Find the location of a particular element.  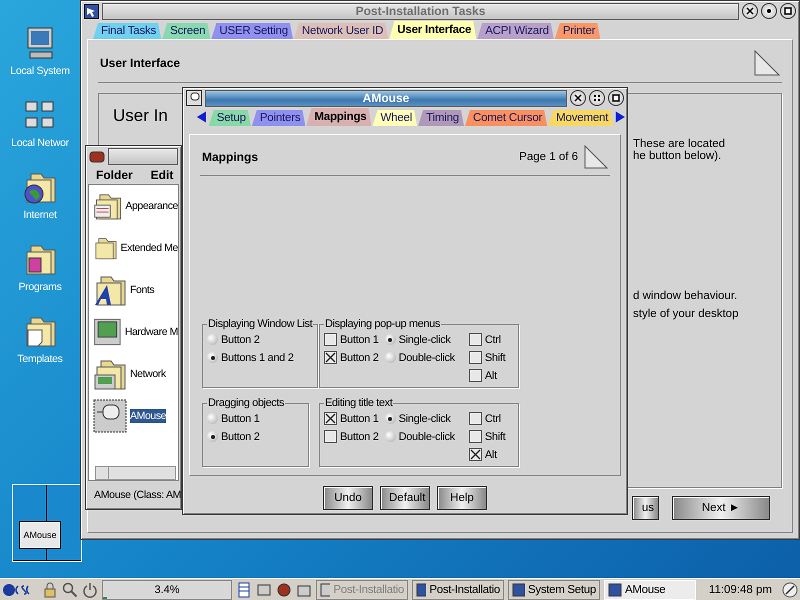

description-text: he button below). is located at coordinates (677, 156).